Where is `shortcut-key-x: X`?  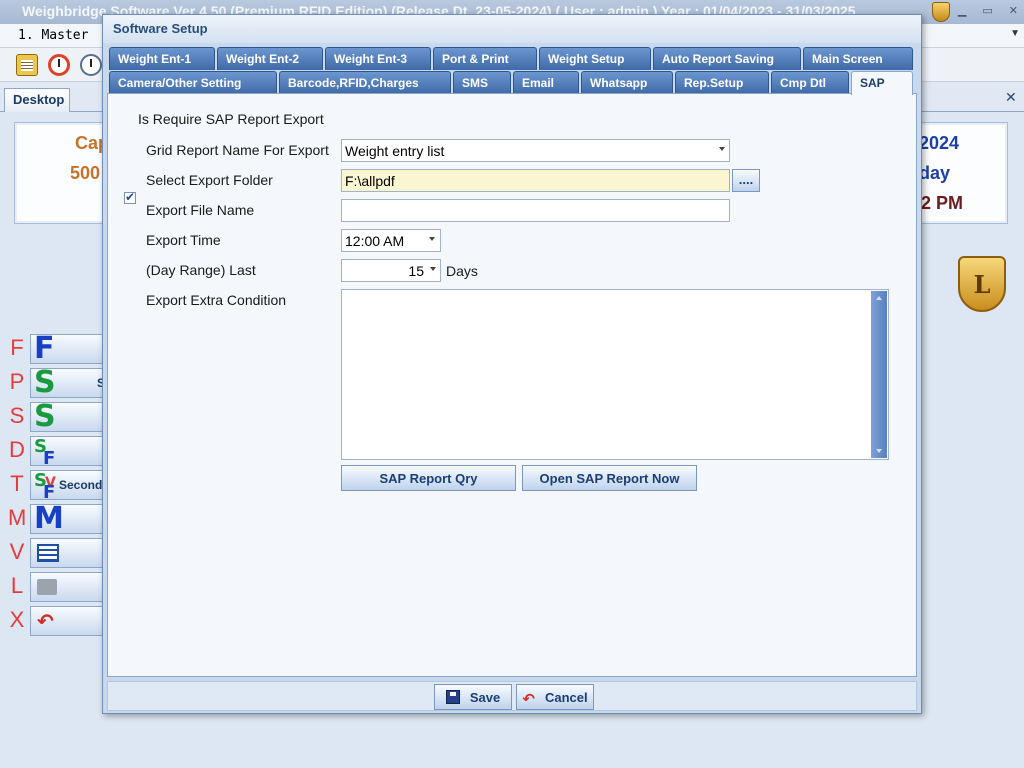 shortcut-key-x: X is located at coordinates (17, 619).